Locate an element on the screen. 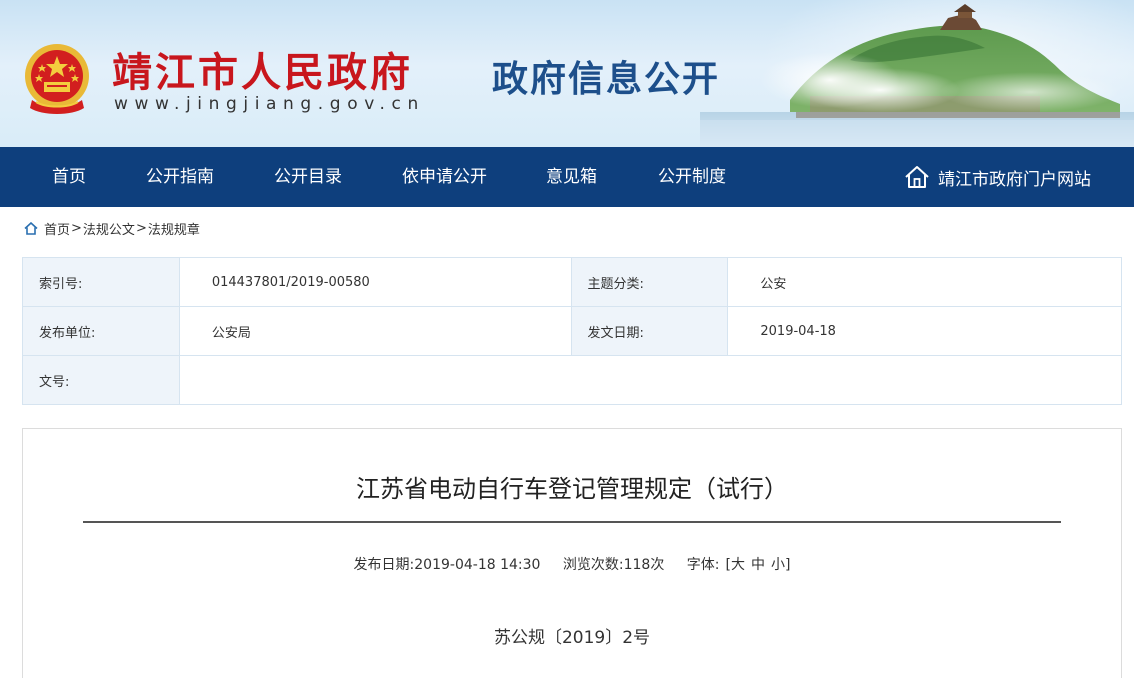 The height and width of the screenshot is (678, 1134). font-size-control: 字体: [大中小] is located at coordinates (739, 565).